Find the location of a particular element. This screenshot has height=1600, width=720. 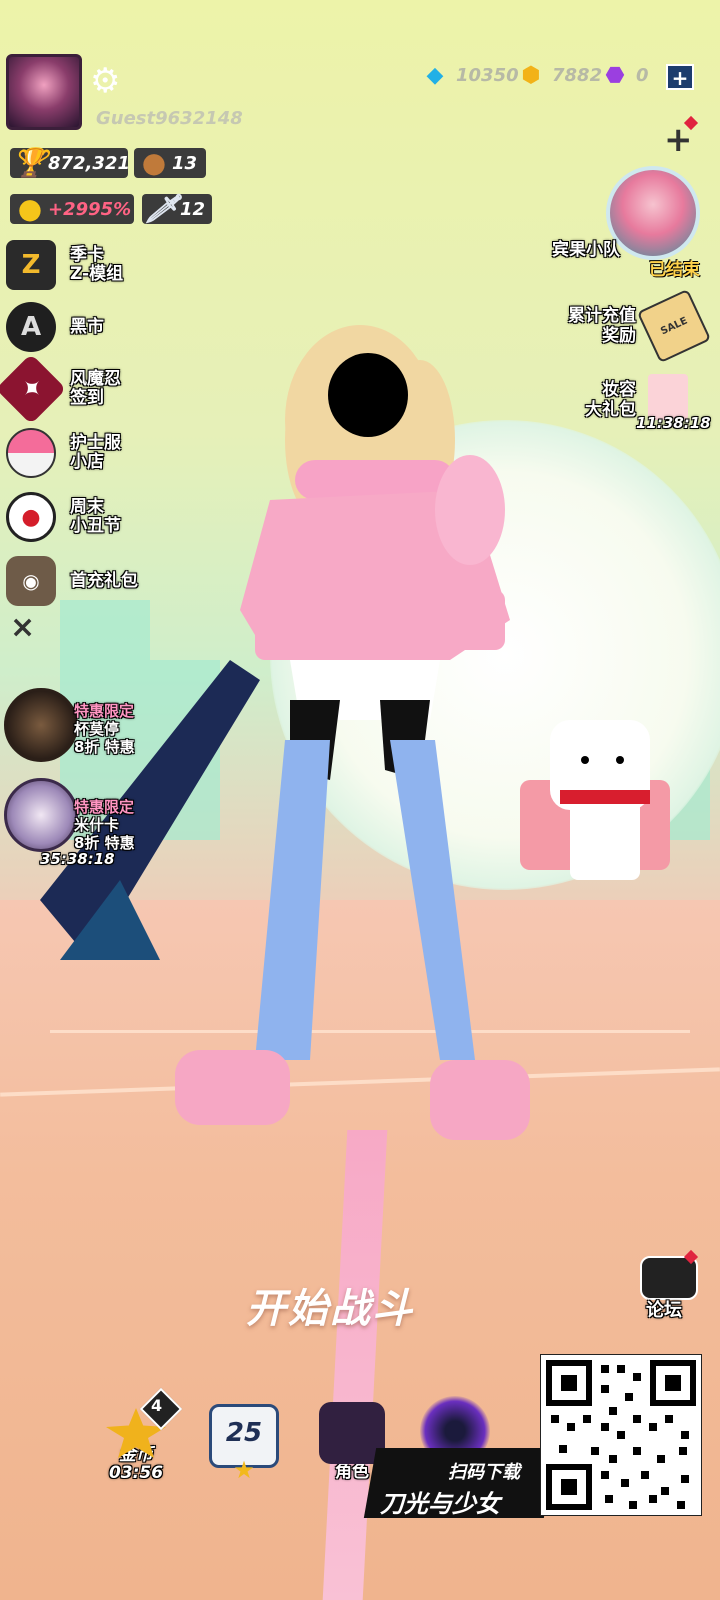

diamond-currency: ◆ 10350 is located at coordinates (469, 75).